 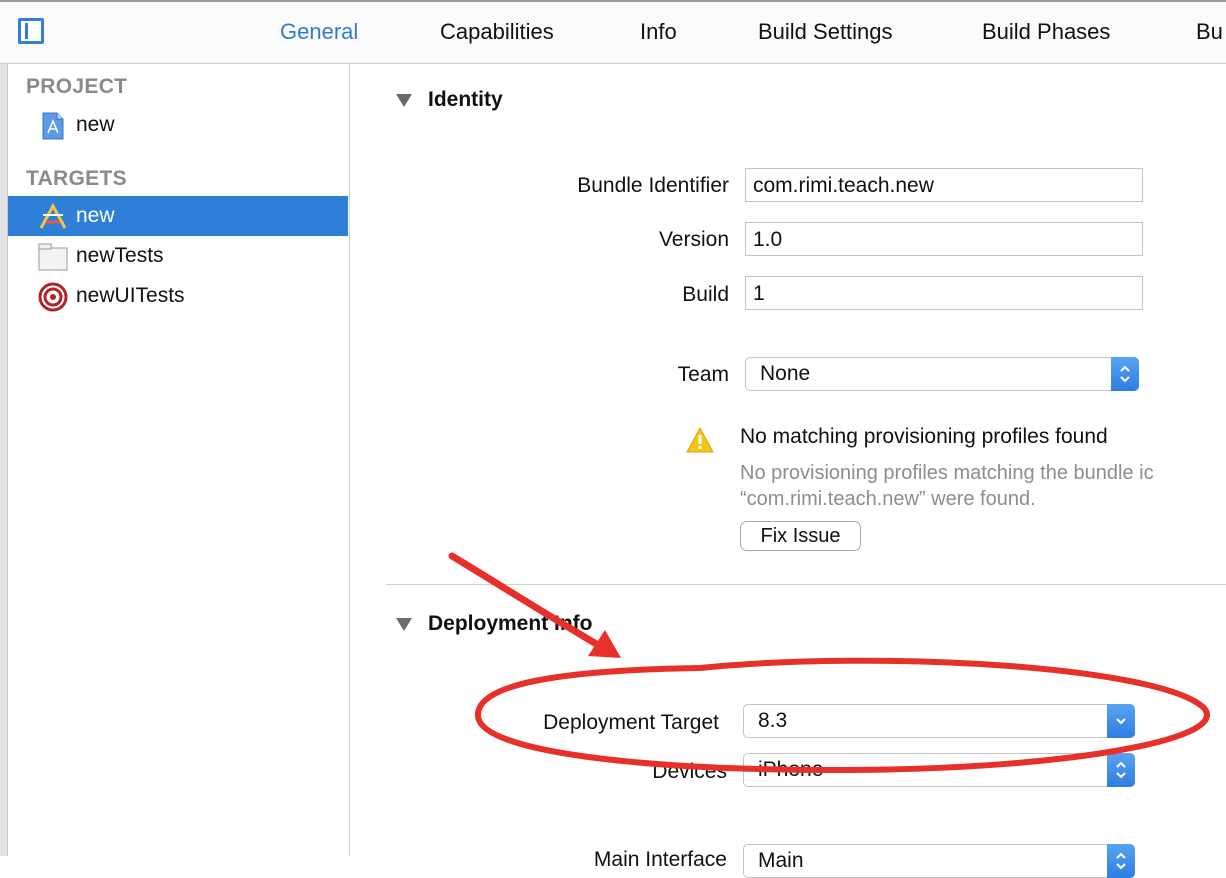 What do you see at coordinates (53, 257) in the screenshot?
I see `test-bundle-icon` at bounding box center [53, 257].